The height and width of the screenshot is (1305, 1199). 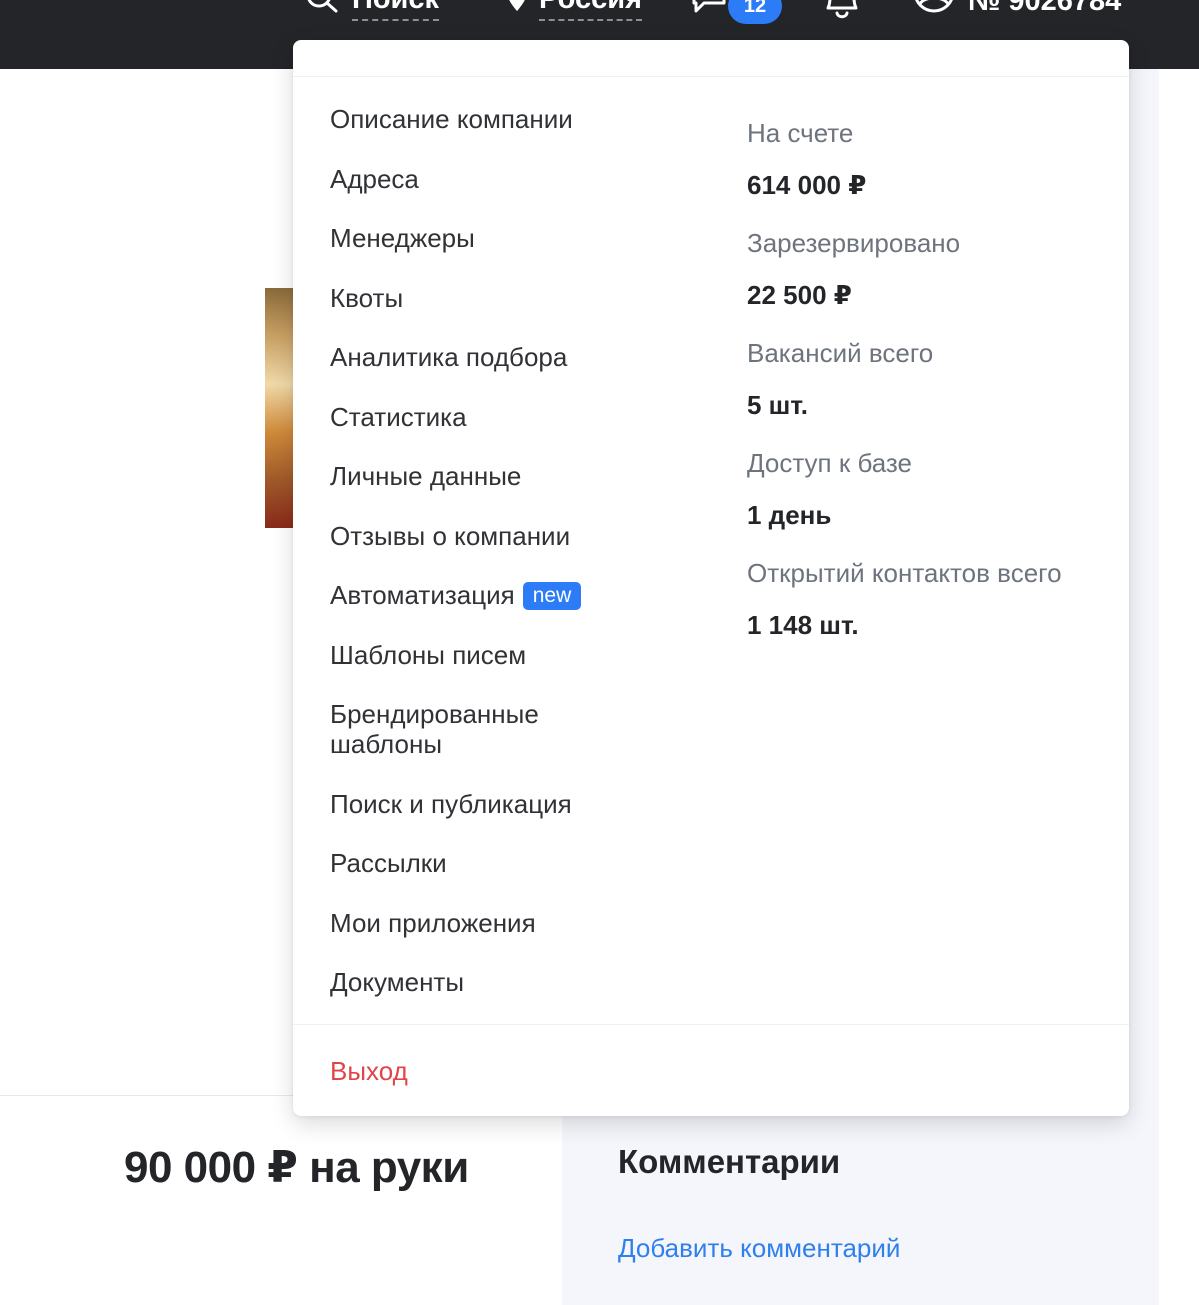 I want to click on stat-balance: На счете 614 000 ₽, so click(x=927, y=159).